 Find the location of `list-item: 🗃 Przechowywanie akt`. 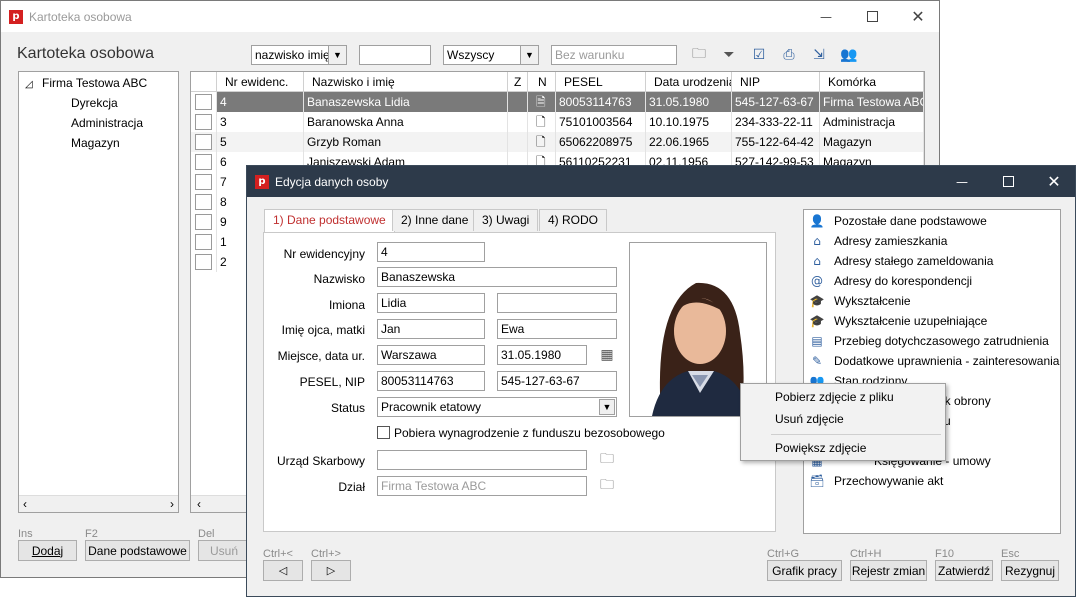

list-item: 🗃 Przechowywanie akt is located at coordinates (934, 481).